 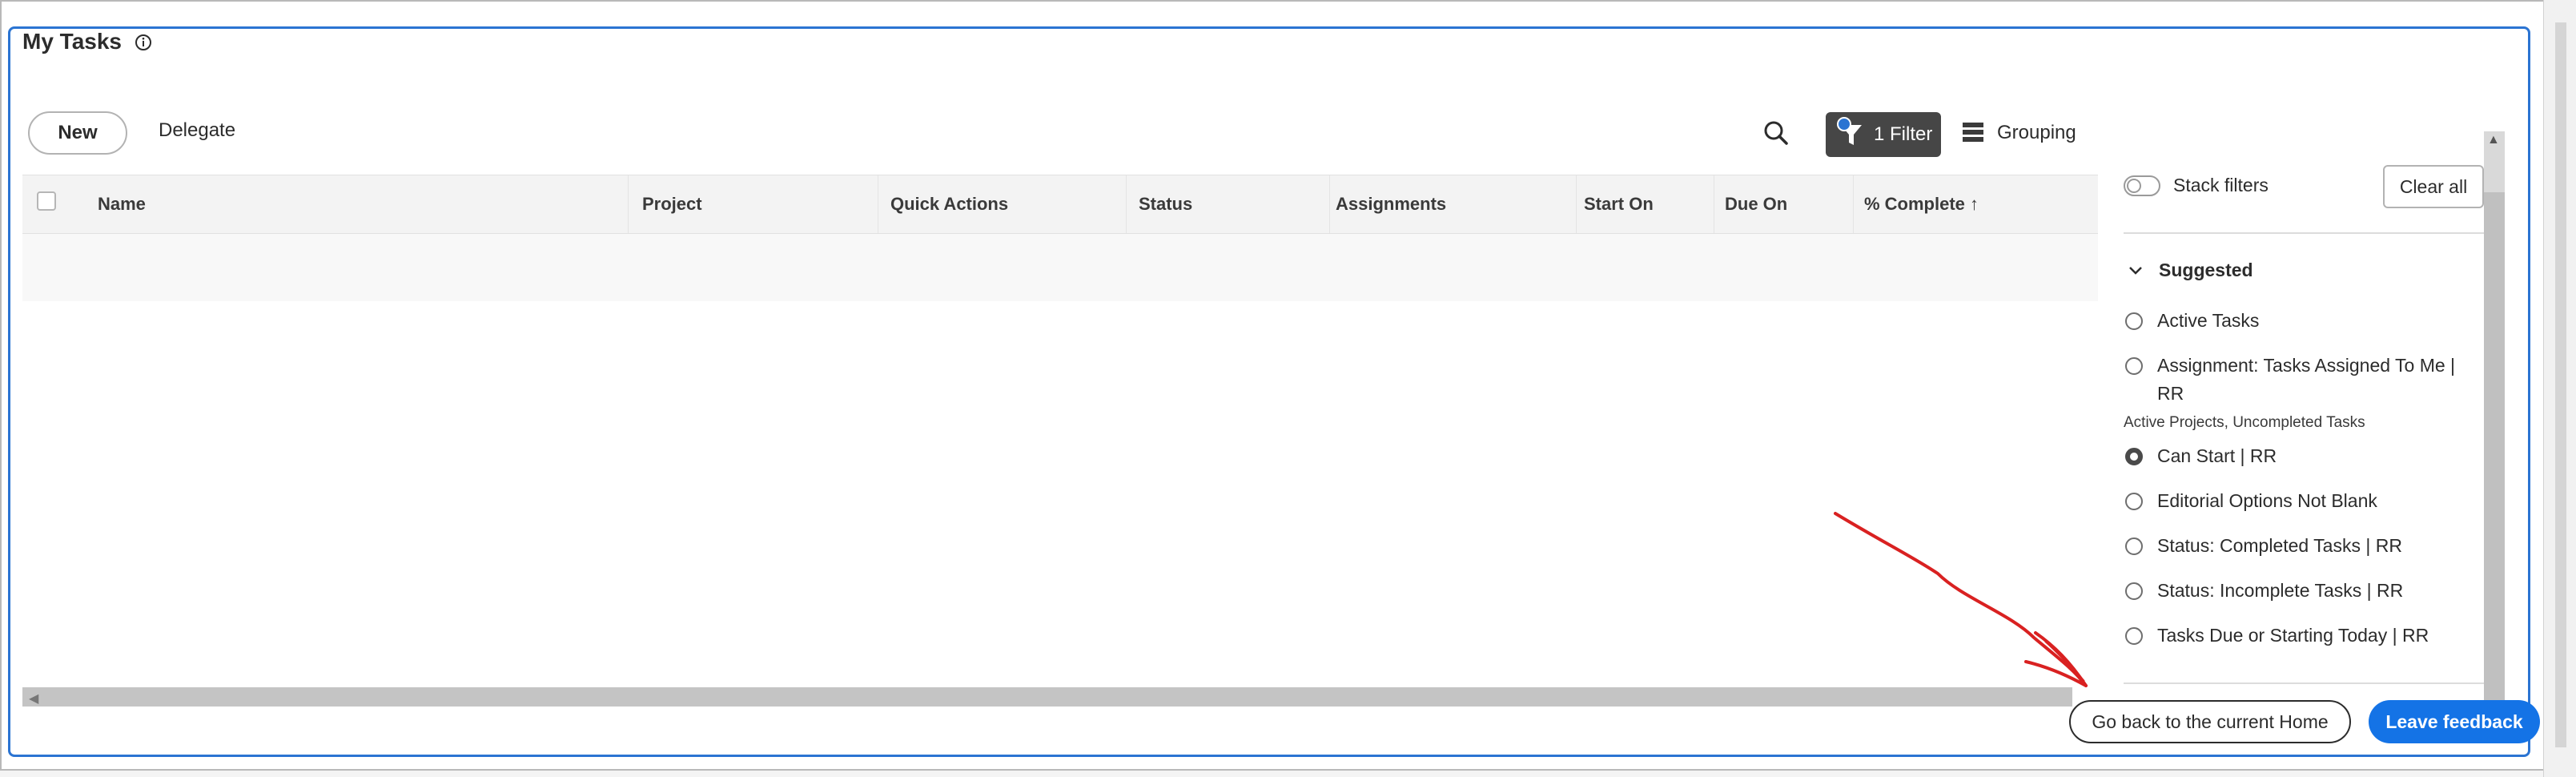 What do you see at coordinates (2135, 270) in the screenshot?
I see `chevron-down-icon` at bounding box center [2135, 270].